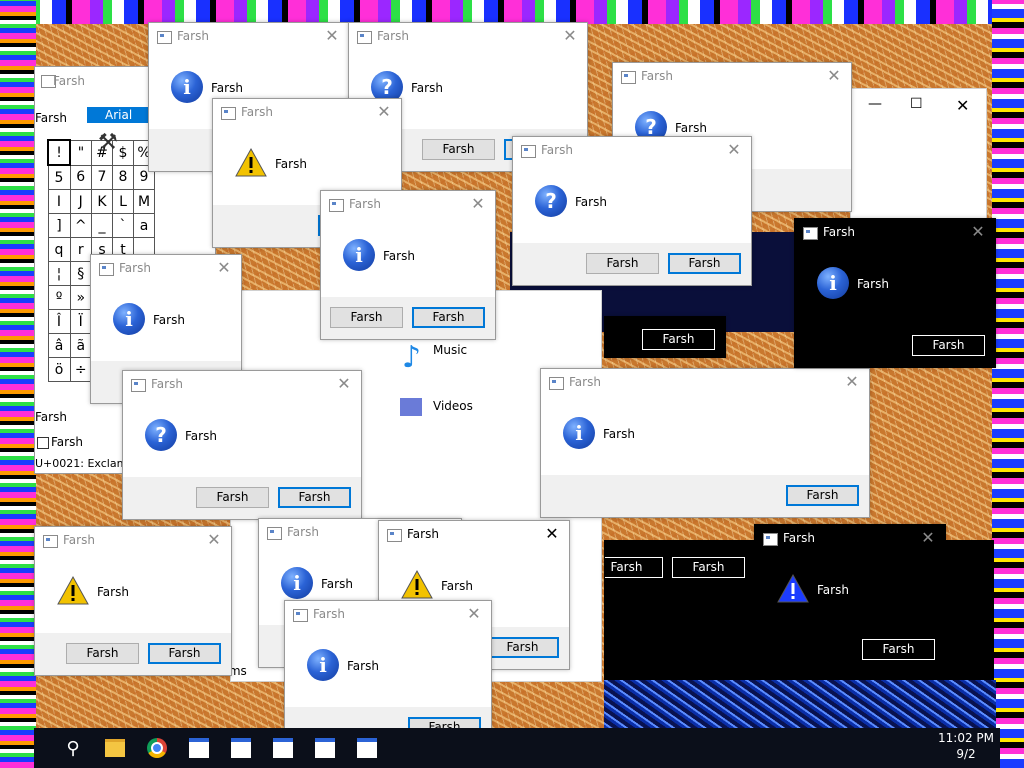 Image resolution: width=1024 pixels, height=768 pixels. What do you see at coordinates (59, 201) in the screenshot?
I see `character-cell: I` at bounding box center [59, 201].